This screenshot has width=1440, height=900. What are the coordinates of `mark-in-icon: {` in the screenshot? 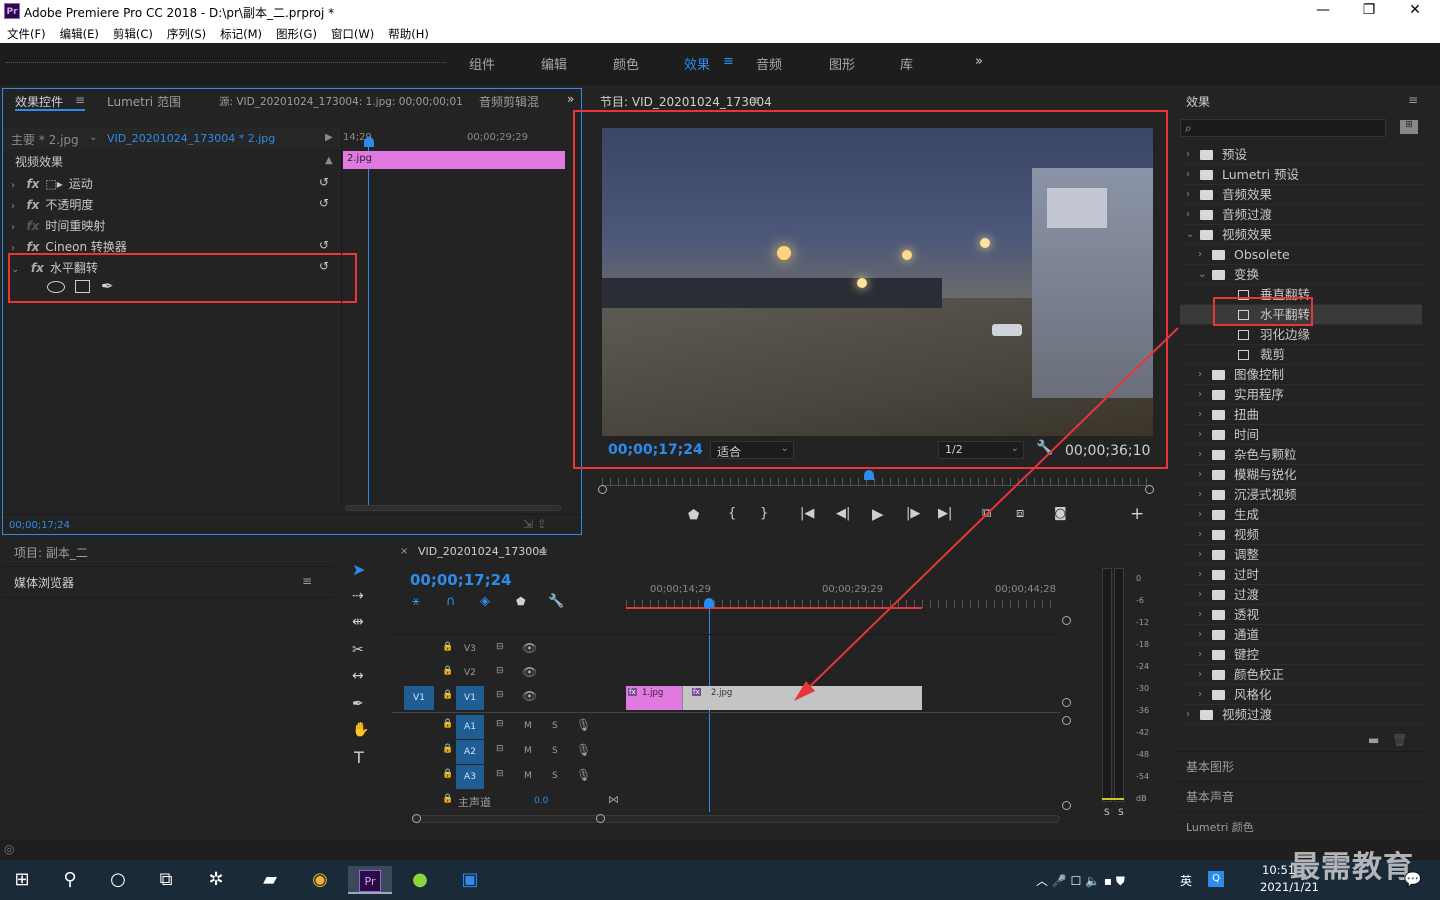 It's located at (732, 513).